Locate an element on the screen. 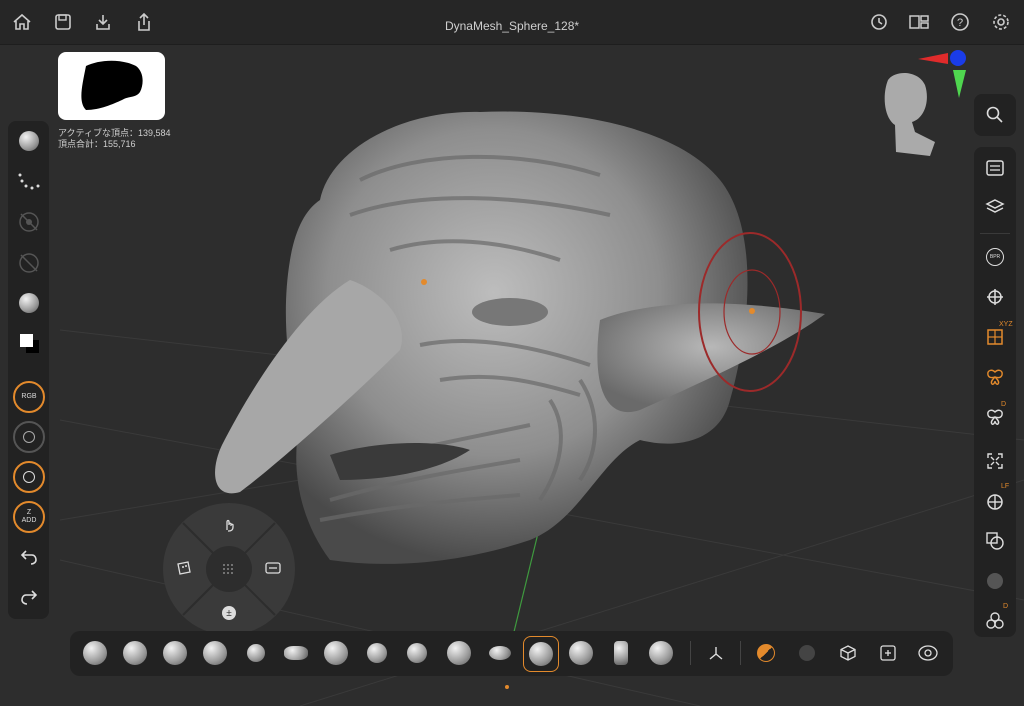  brush-bar is located at coordinates (511, 653).